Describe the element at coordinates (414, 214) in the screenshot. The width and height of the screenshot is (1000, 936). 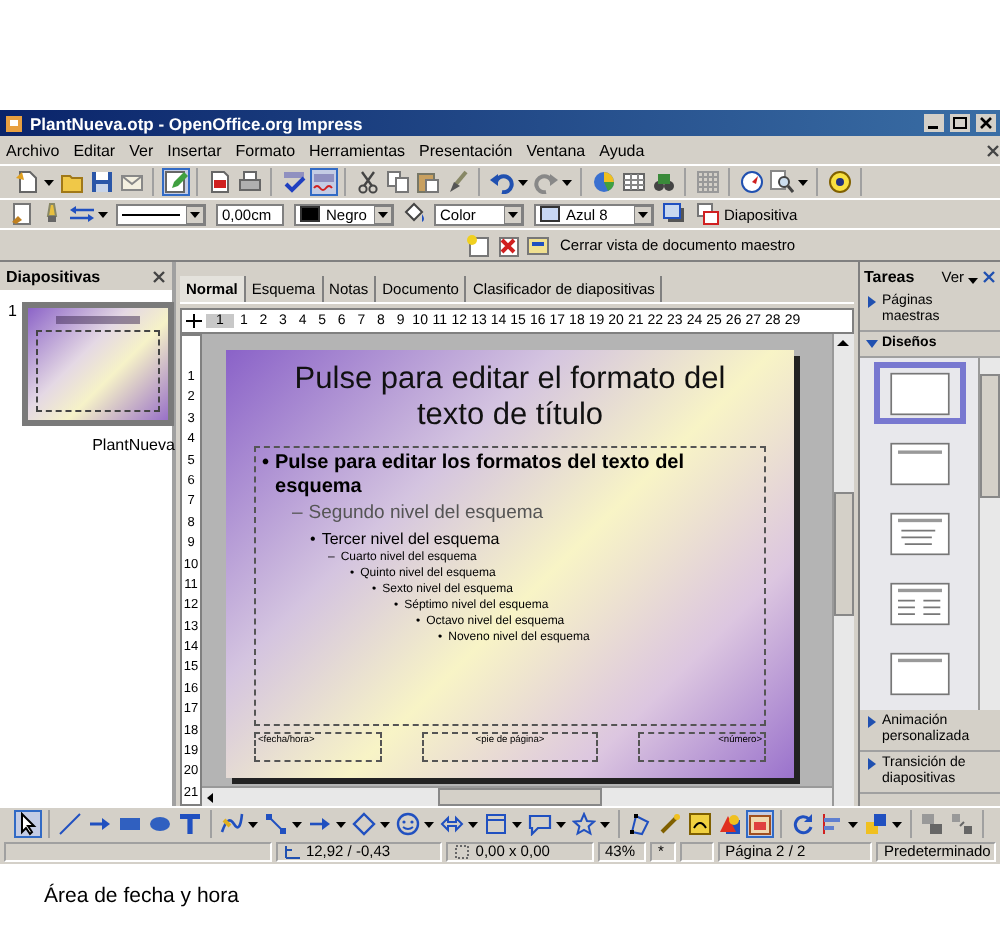
I see `paint-bucket-icon` at that location.